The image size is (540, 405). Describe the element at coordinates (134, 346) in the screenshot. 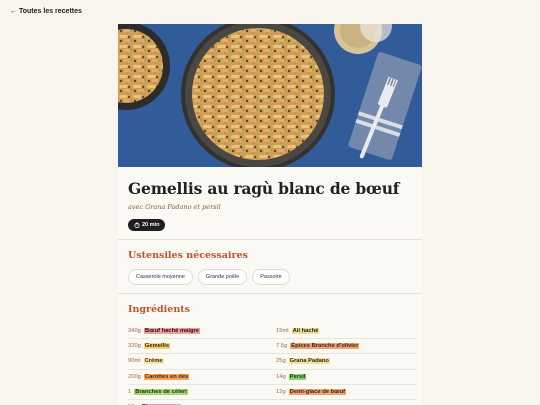

I see `ingredient-quantity: 320g` at that location.